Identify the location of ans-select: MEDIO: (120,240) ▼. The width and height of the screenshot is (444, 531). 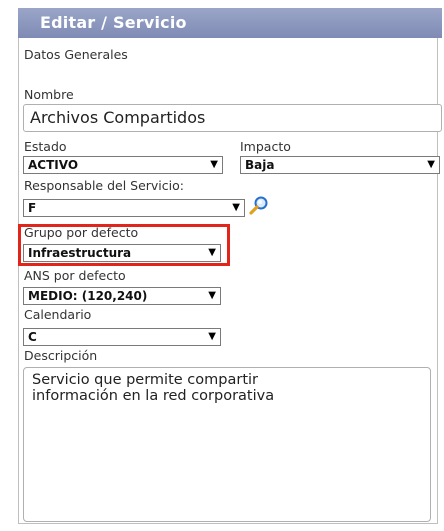
(122, 296).